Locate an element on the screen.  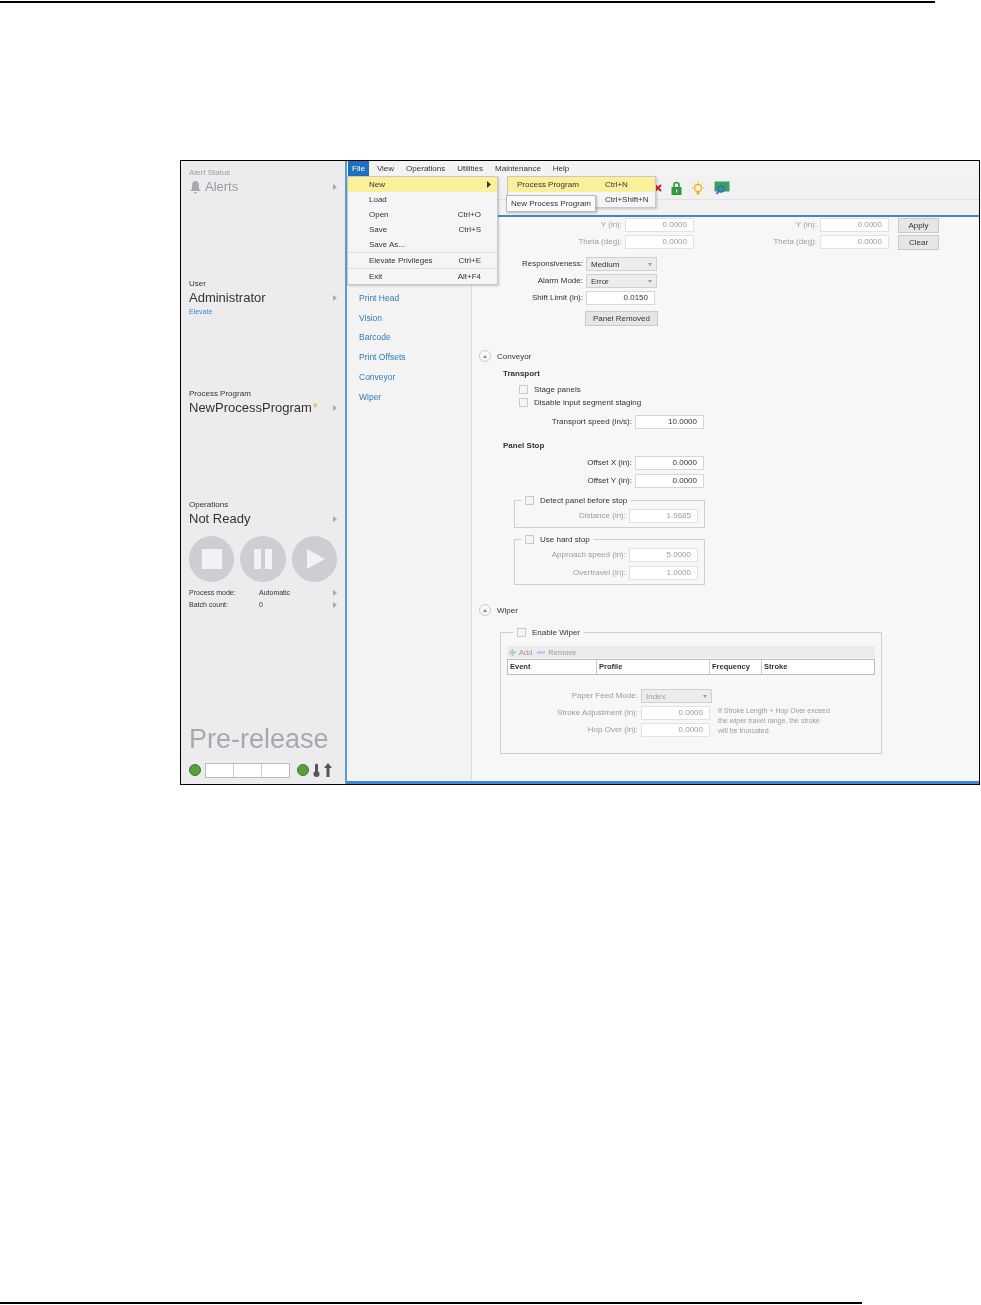
menu-item: Save Ctrl+S is located at coordinates (422, 229).